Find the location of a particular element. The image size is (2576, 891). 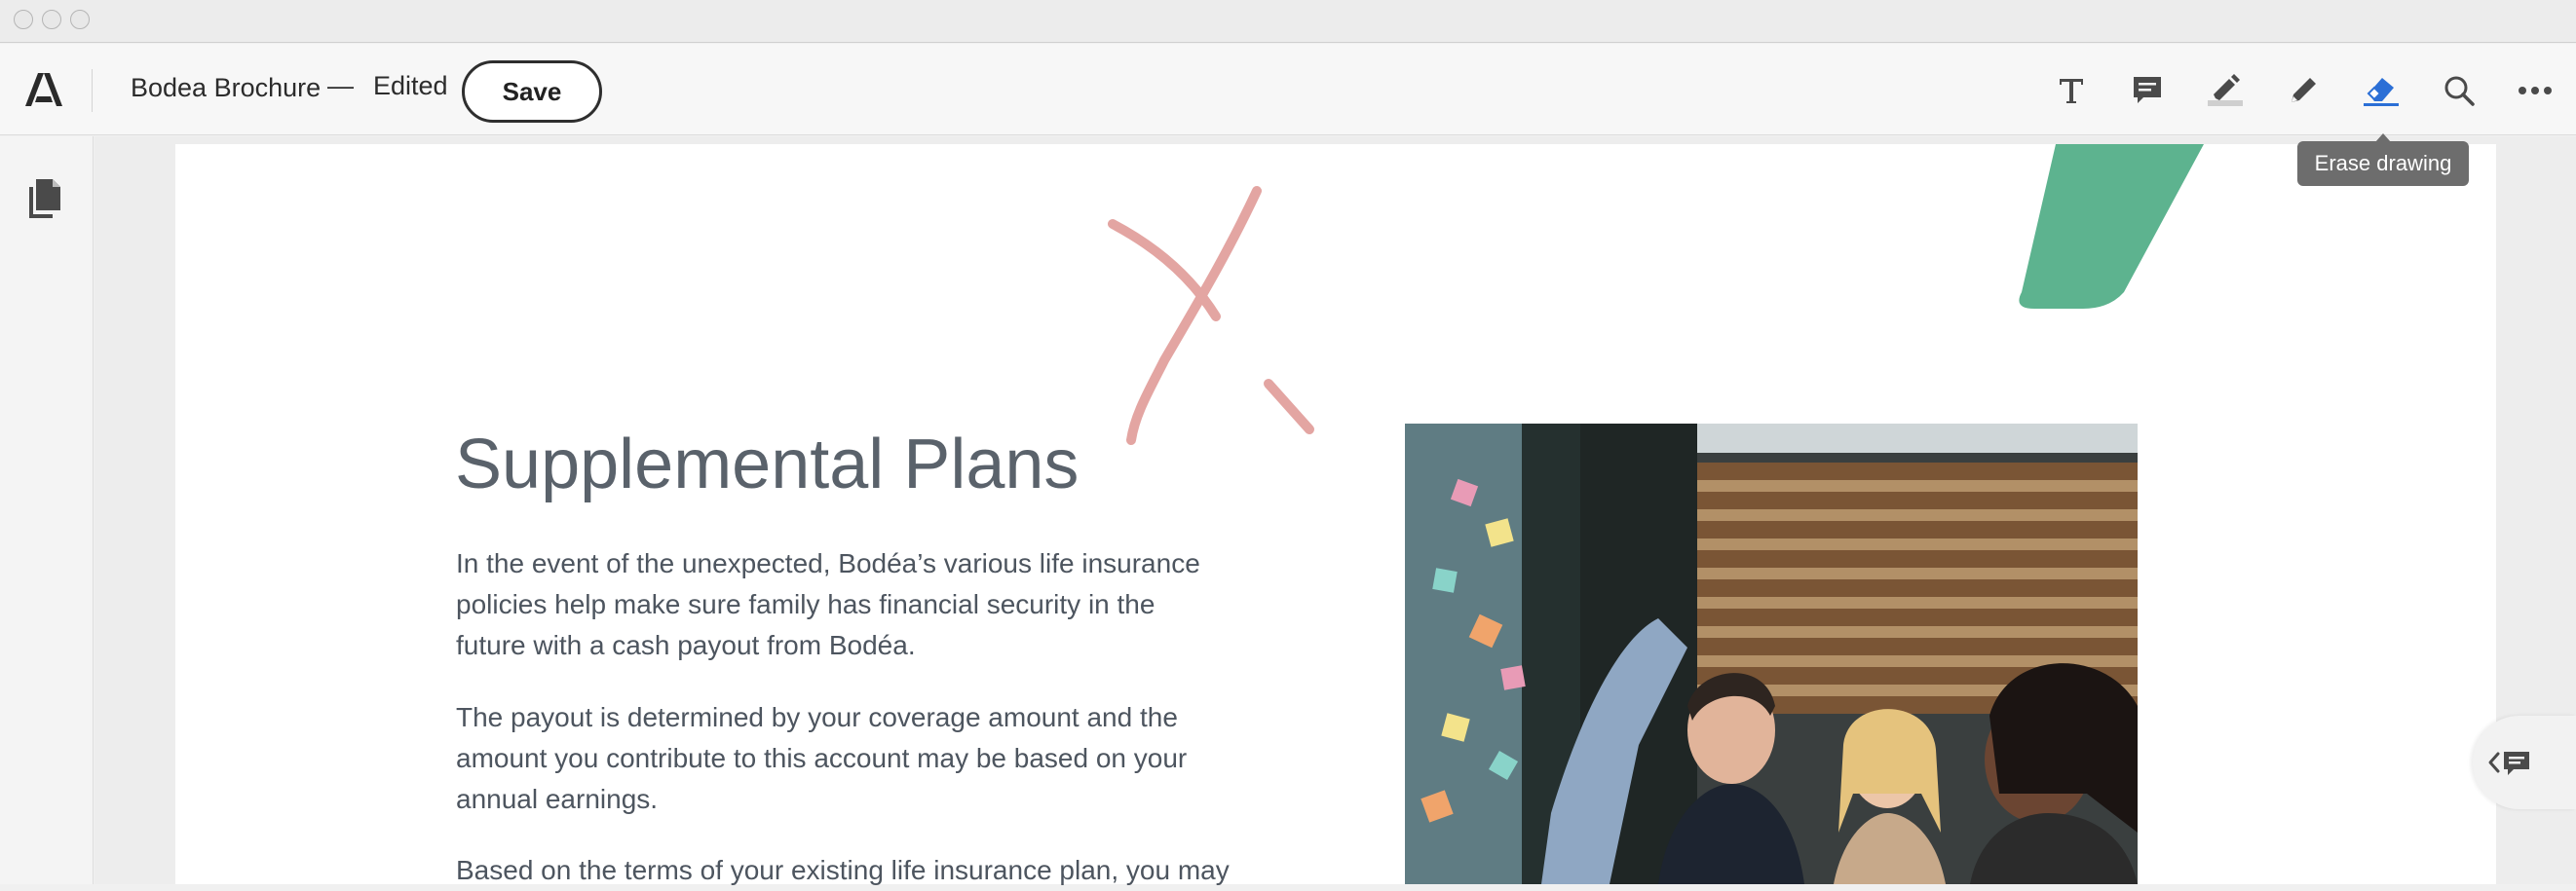

open-comments-icon is located at coordinates (2508, 764).